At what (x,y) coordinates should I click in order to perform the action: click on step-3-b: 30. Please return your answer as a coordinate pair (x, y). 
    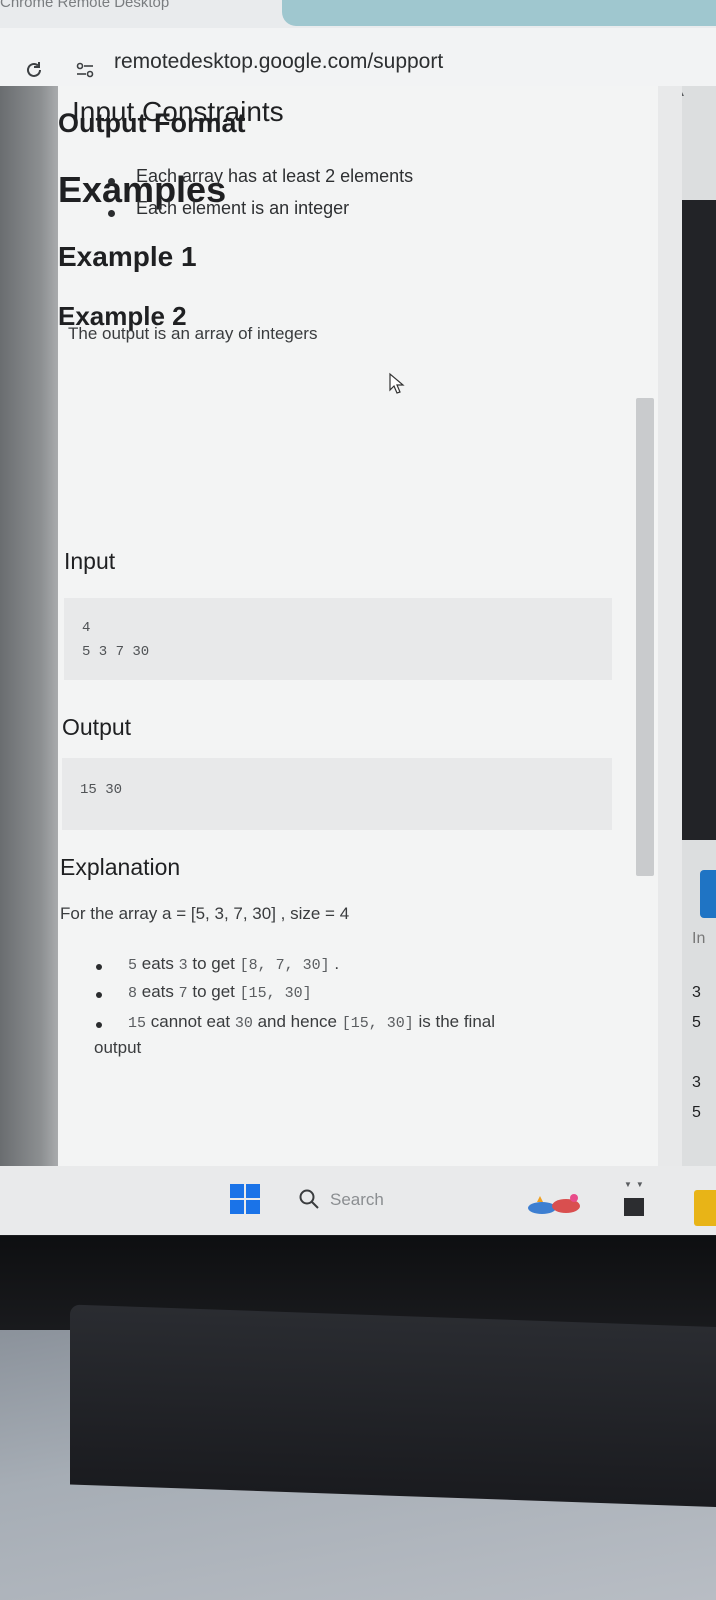
    Looking at the image, I should click on (243, 1023).